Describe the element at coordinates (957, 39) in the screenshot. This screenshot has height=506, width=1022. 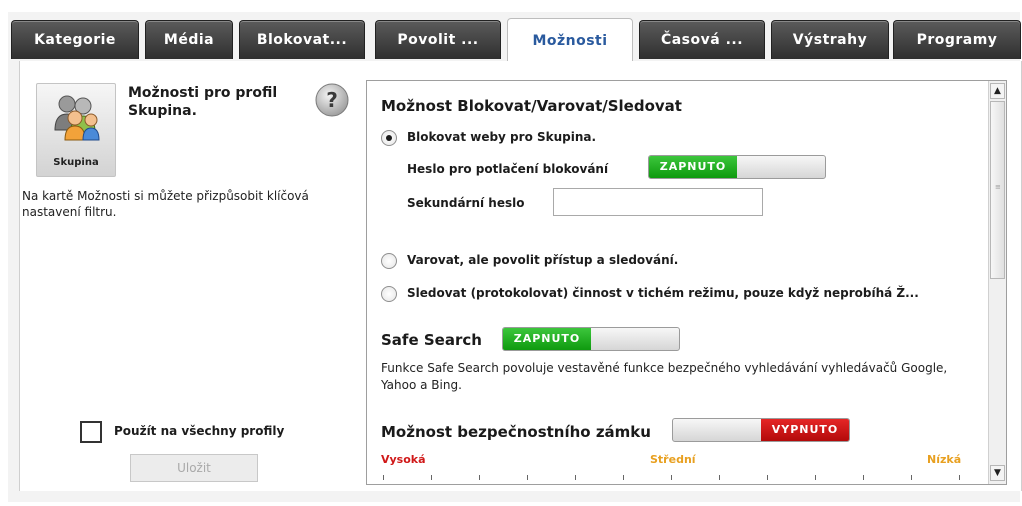
I see `tab-programy: Programy` at that location.